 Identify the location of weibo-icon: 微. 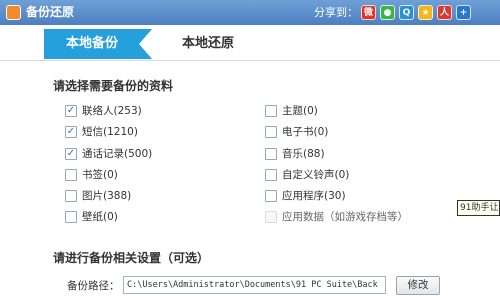
(368, 12).